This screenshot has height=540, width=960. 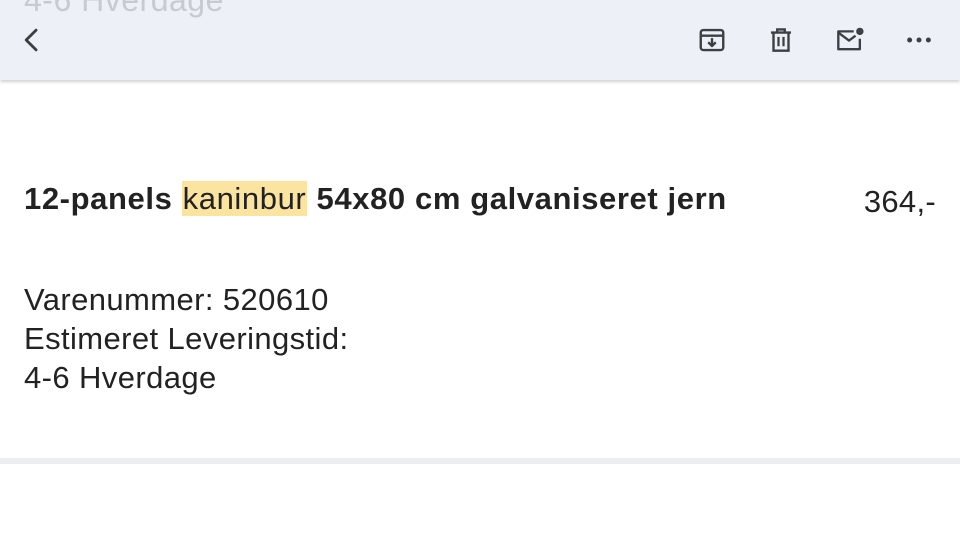 I want to click on delete-button, so click(x=781, y=40).